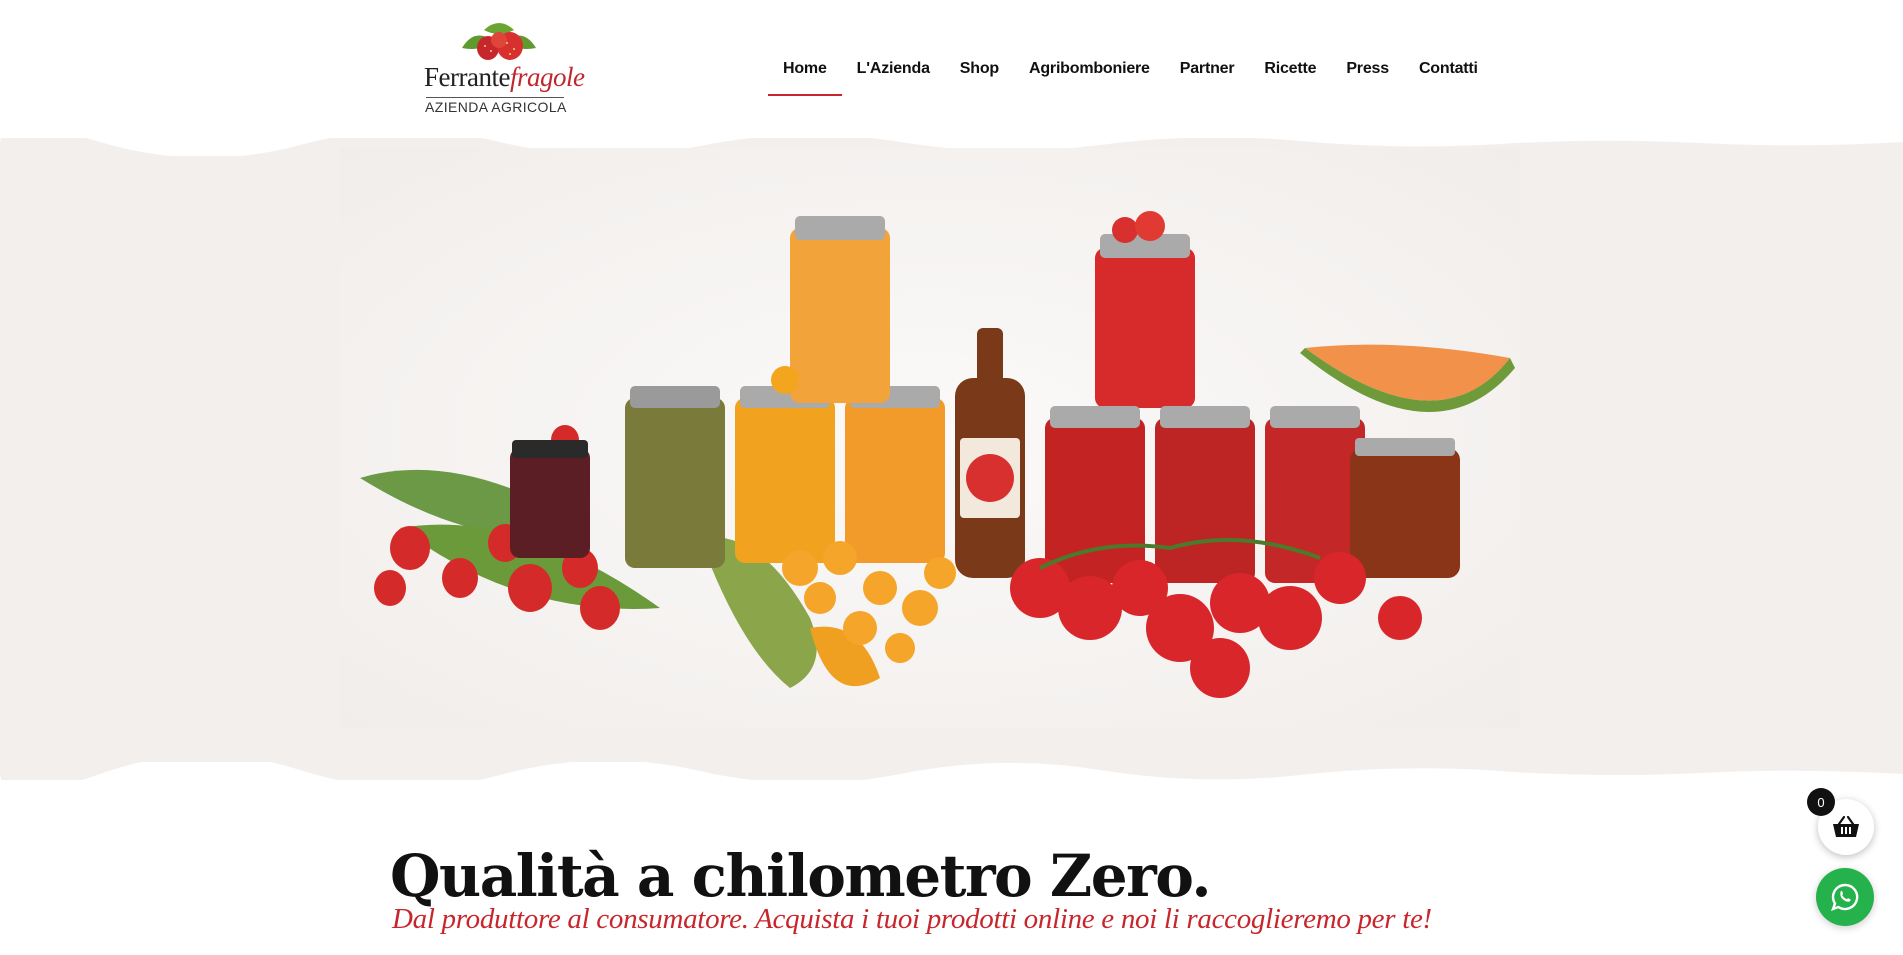 Image resolution: width=1903 pixels, height=955 pixels. What do you see at coordinates (801, 876) in the screenshot?
I see `page-headline: Qualità a chilometro Zero.` at bounding box center [801, 876].